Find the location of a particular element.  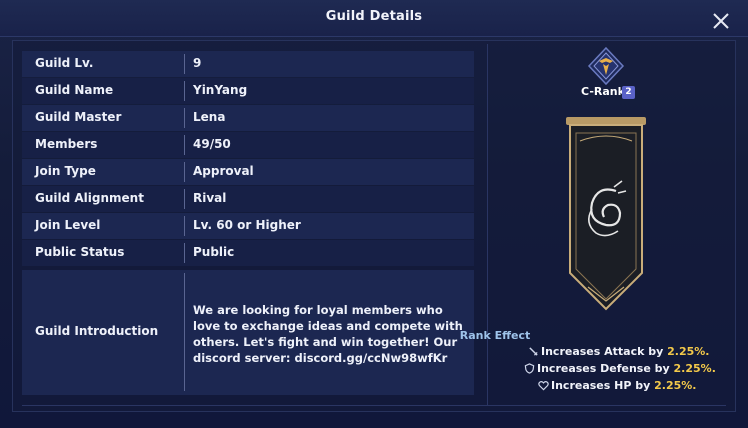

info-row-join-level: Join Level Lv. 60 or Higher is located at coordinates (248, 226).